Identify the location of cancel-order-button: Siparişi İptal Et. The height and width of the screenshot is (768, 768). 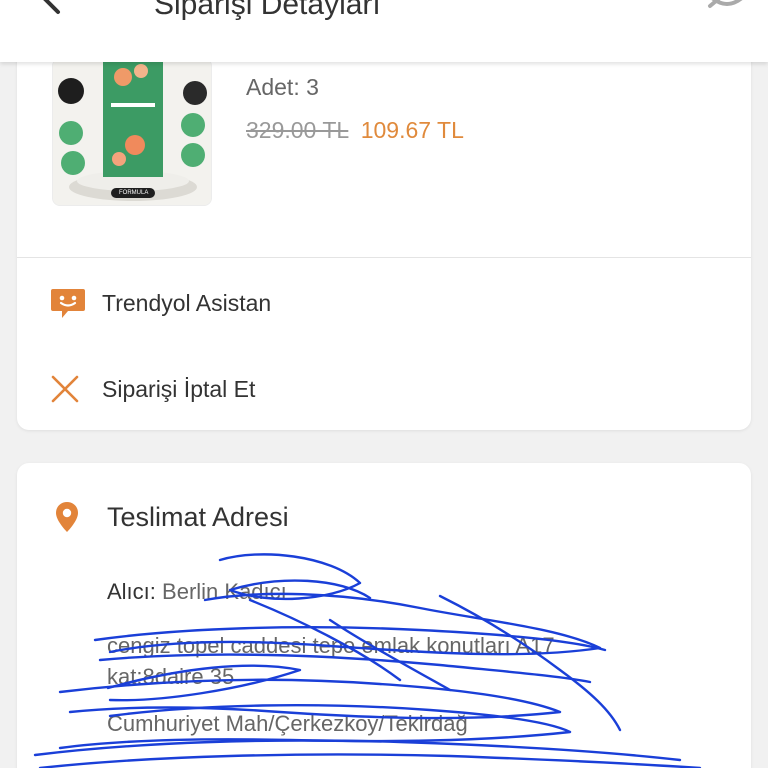
(152, 389).